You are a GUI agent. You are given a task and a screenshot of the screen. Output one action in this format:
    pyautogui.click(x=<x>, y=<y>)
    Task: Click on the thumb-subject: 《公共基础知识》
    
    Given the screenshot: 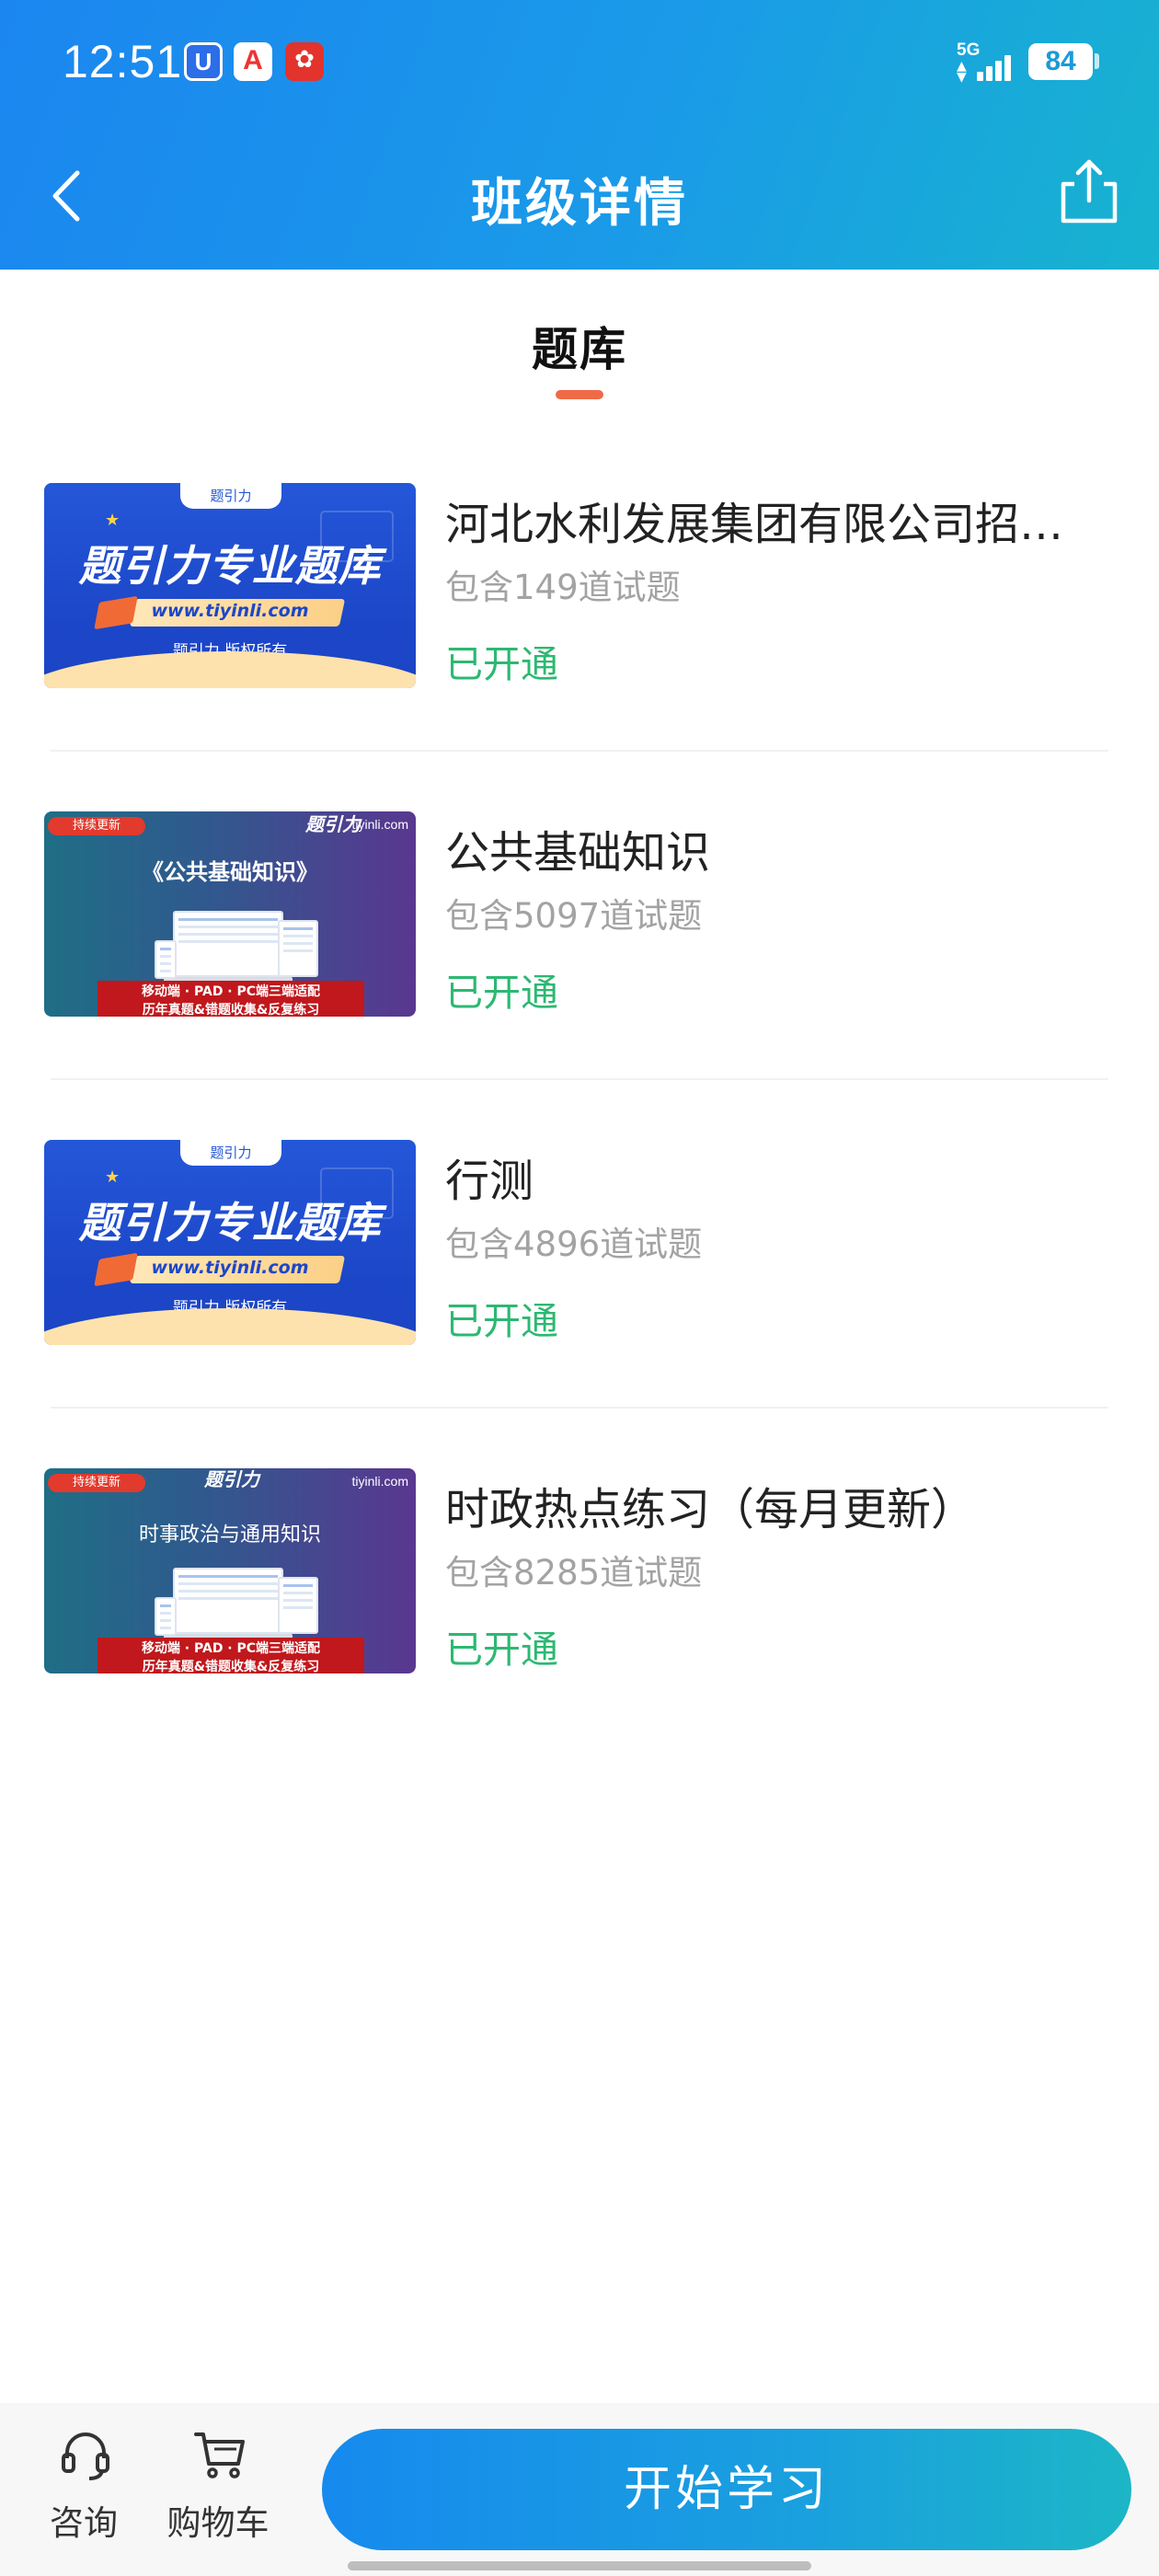 What is the action you would take?
    pyautogui.click(x=230, y=872)
    